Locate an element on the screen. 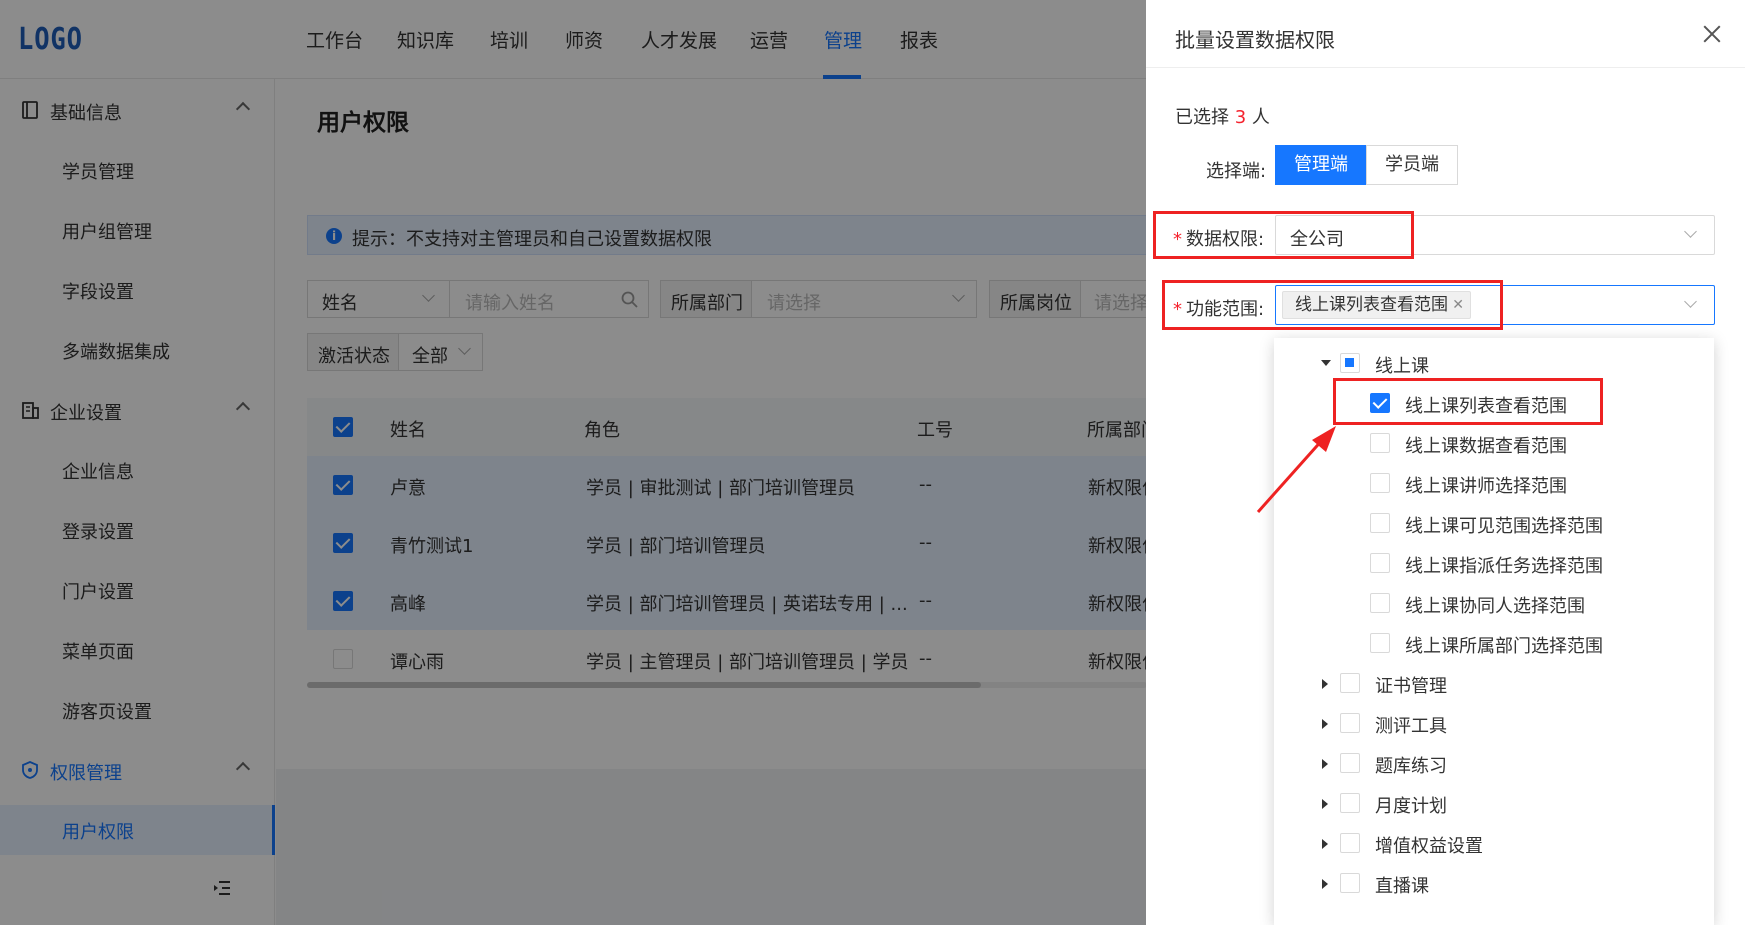 The image size is (1745, 925). tree-node-certificate: 证书管理 is located at coordinates (1500, 683).